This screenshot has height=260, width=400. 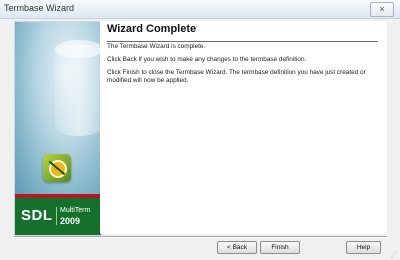 I want to click on finish-button: Finish, so click(x=280, y=247).